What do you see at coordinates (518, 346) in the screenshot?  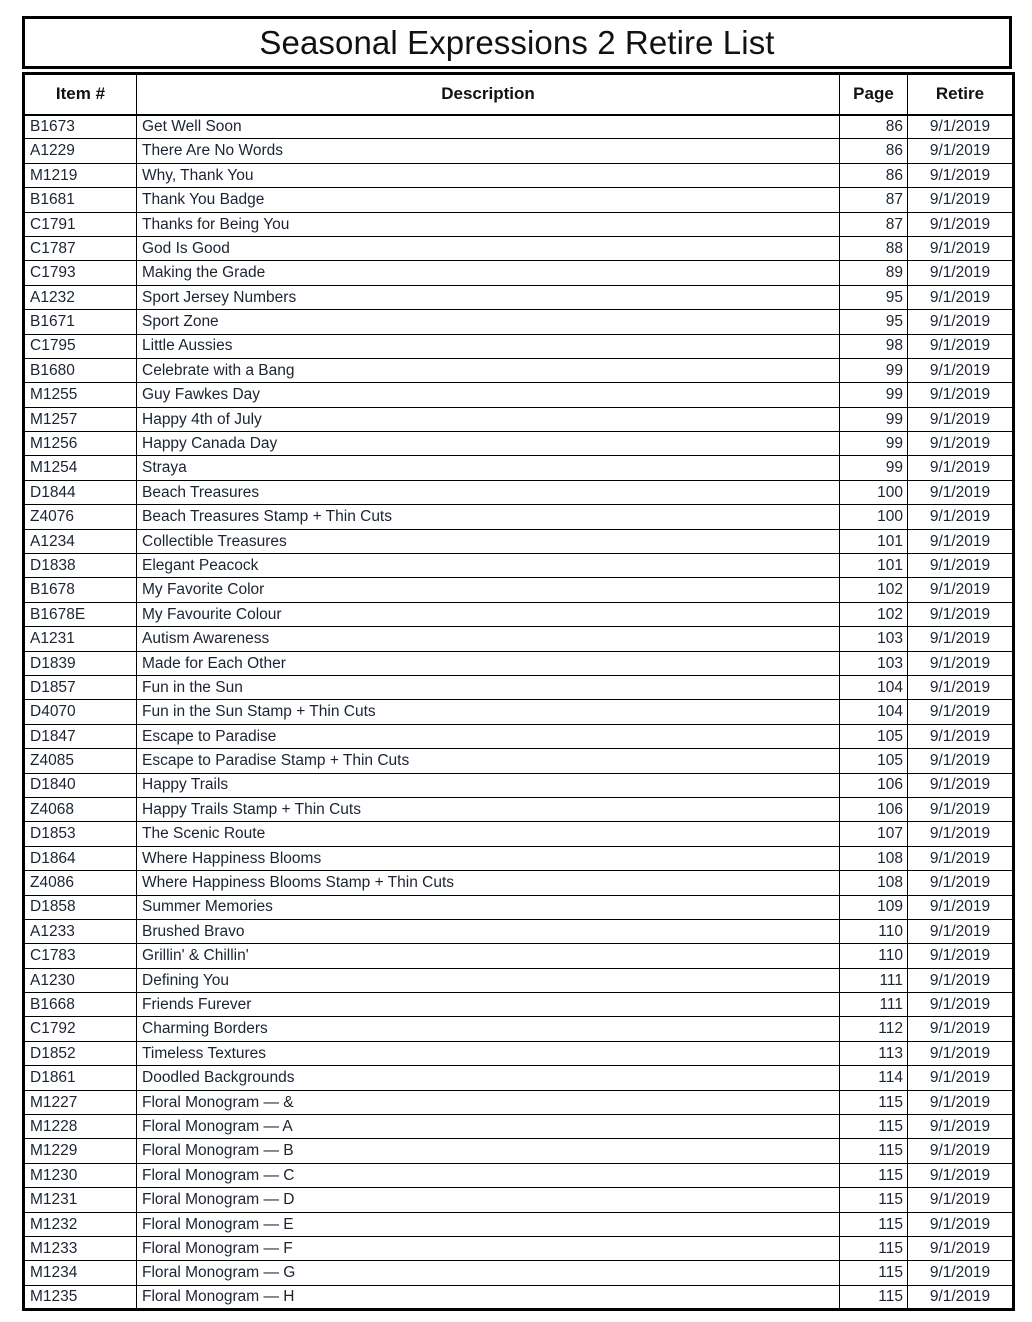 I see `table-row: C1795 Little Aussies 98 9/1/2019` at bounding box center [518, 346].